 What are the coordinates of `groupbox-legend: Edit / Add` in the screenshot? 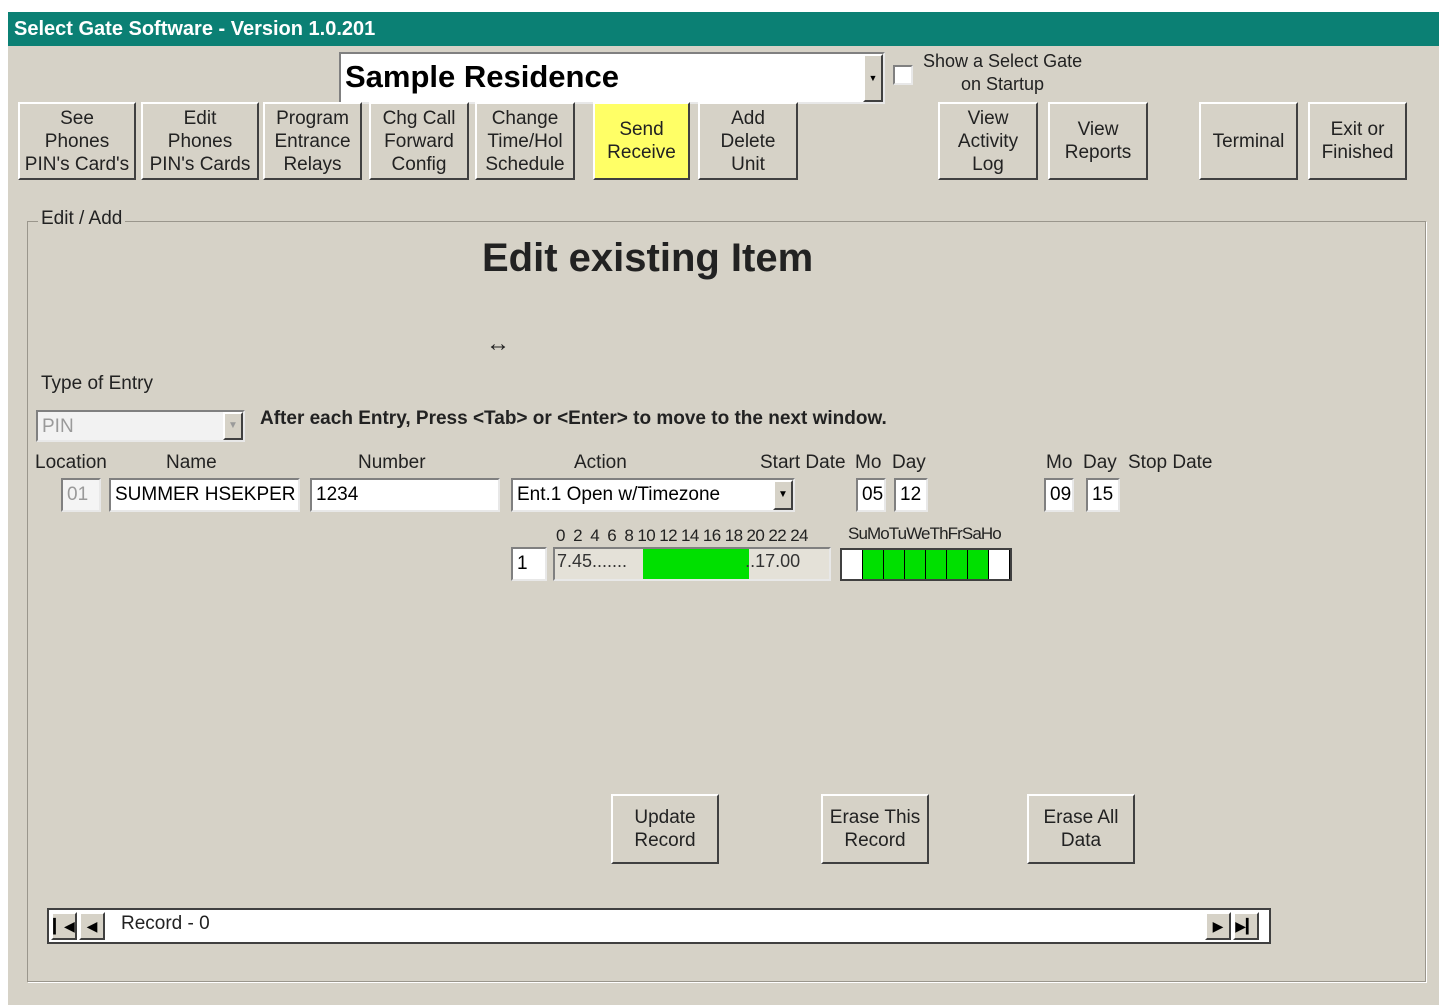 It's located at (82, 219).